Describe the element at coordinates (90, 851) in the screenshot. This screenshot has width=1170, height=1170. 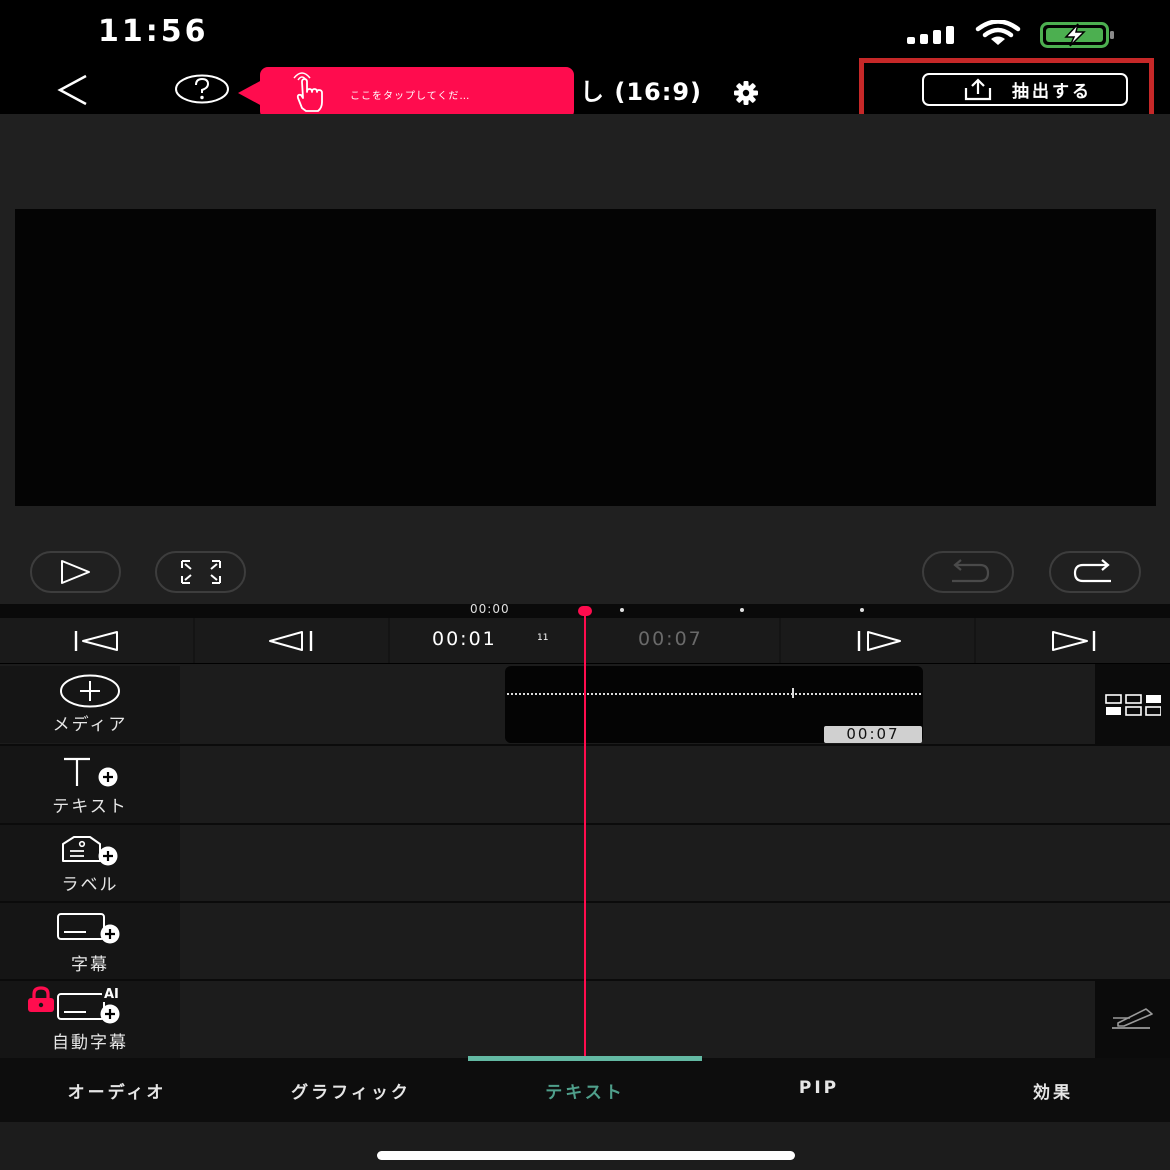
I see `add-label-icon` at that location.